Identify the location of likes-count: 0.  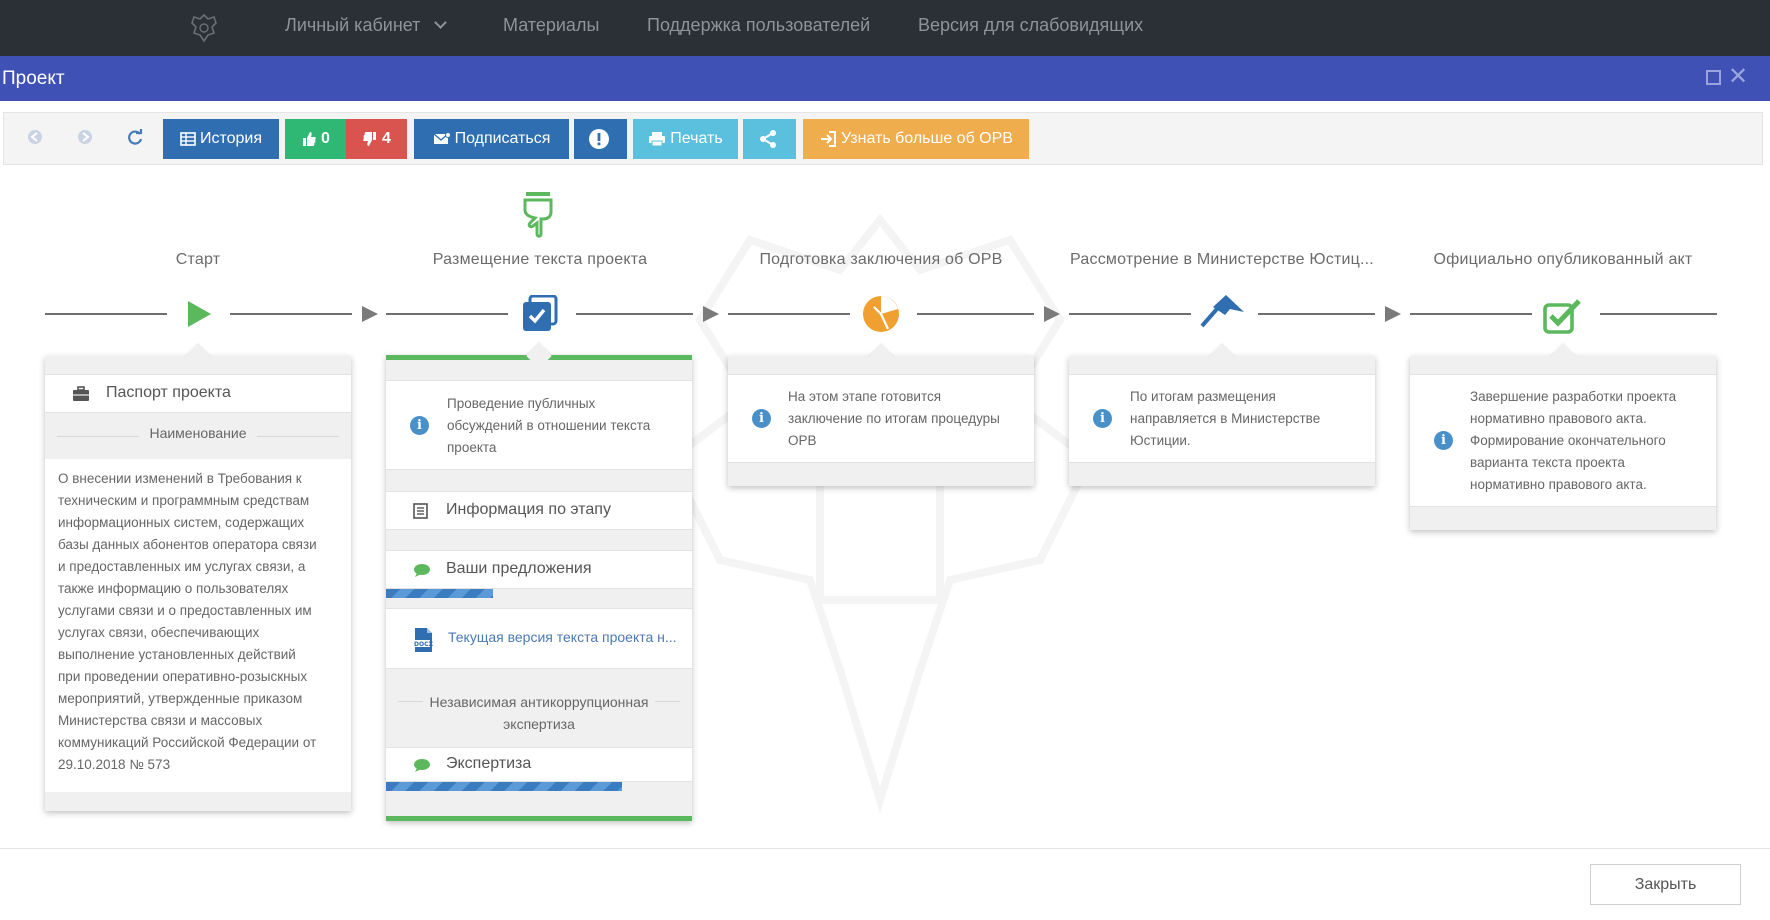
(325, 138).